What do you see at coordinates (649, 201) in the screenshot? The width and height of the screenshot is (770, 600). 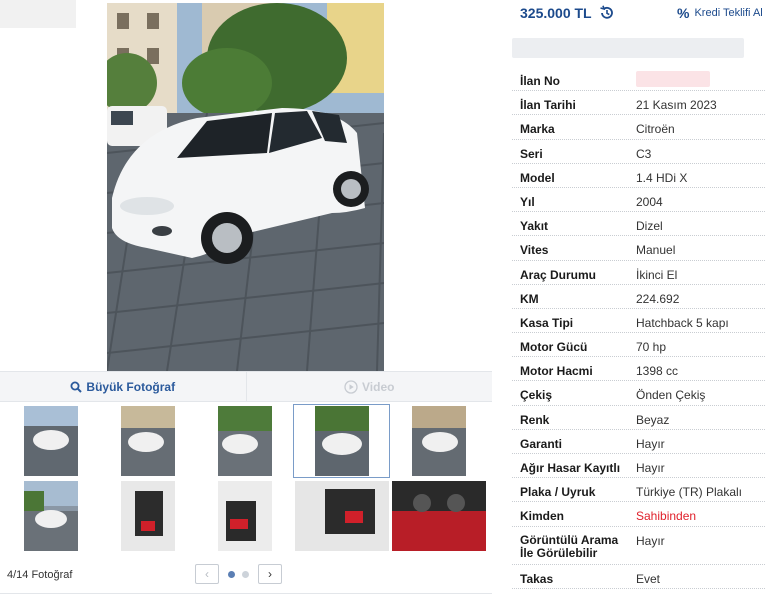 I see `spec-value: 2004` at bounding box center [649, 201].